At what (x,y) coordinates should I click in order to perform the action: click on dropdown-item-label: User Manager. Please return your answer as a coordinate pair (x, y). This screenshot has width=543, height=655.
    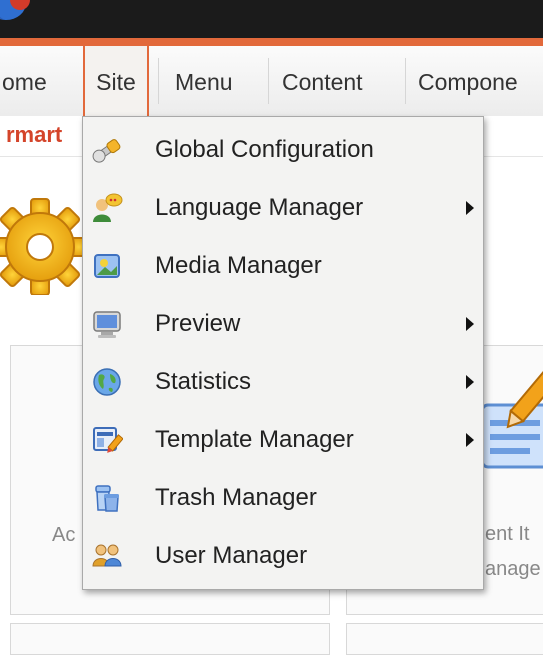
    Looking at the image, I should click on (231, 555).